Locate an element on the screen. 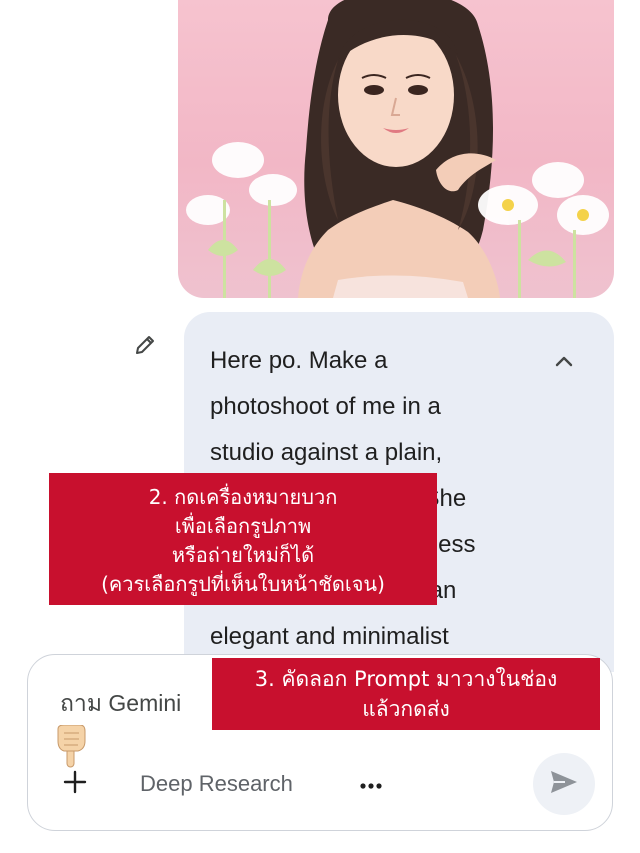 The image size is (640, 853). collapse-message-button is located at coordinates (564, 362).